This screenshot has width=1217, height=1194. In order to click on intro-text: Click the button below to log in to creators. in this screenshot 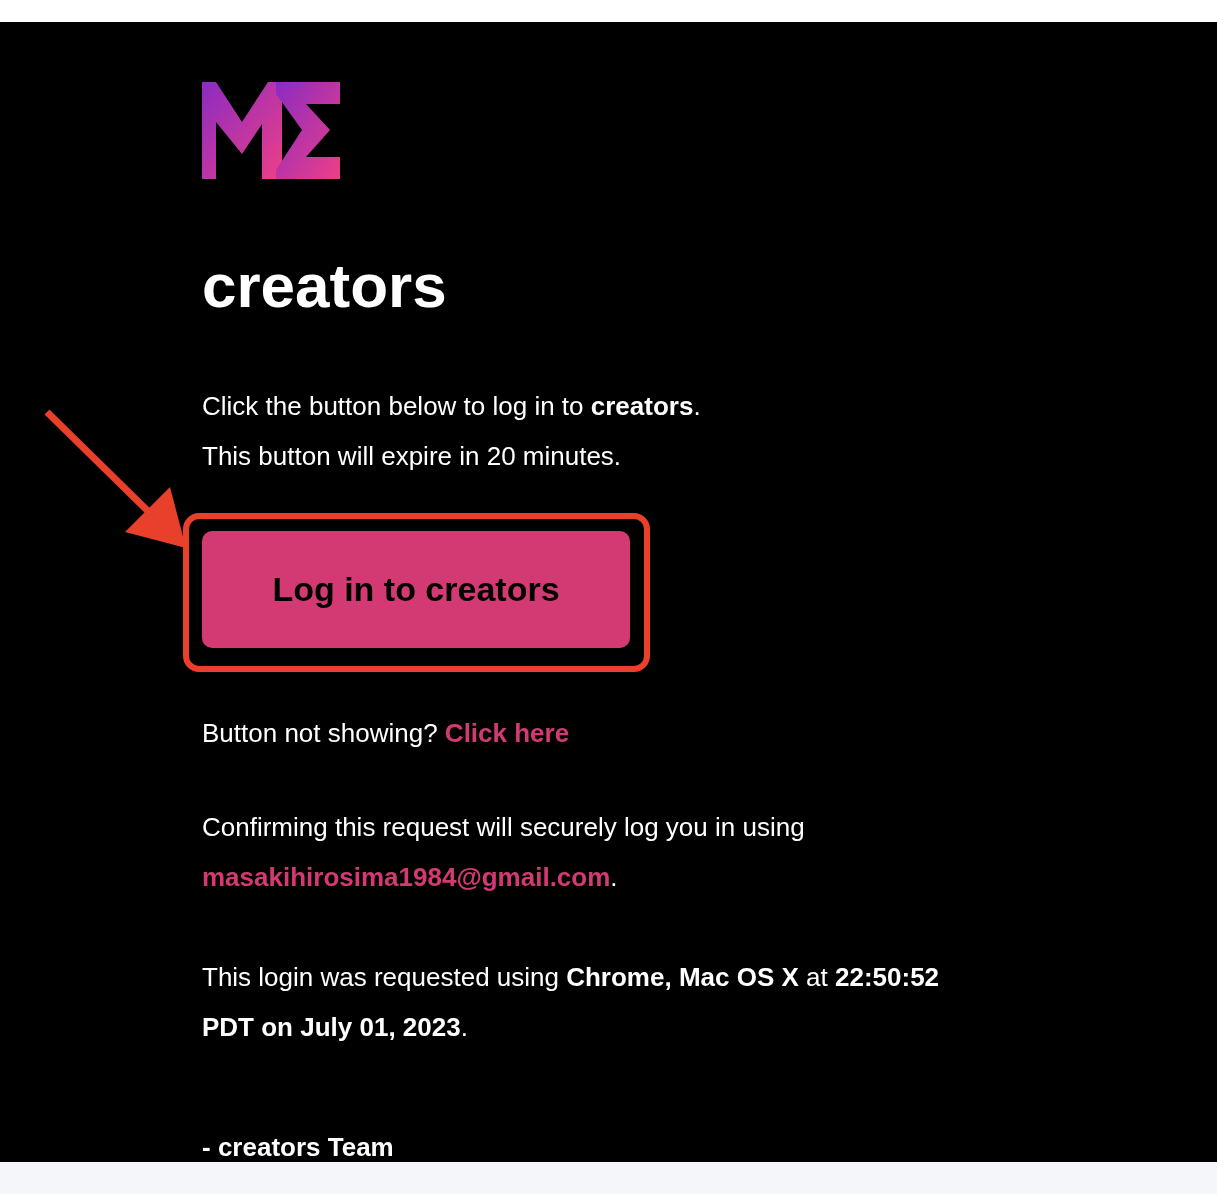, I will do `click(452, 406)`.